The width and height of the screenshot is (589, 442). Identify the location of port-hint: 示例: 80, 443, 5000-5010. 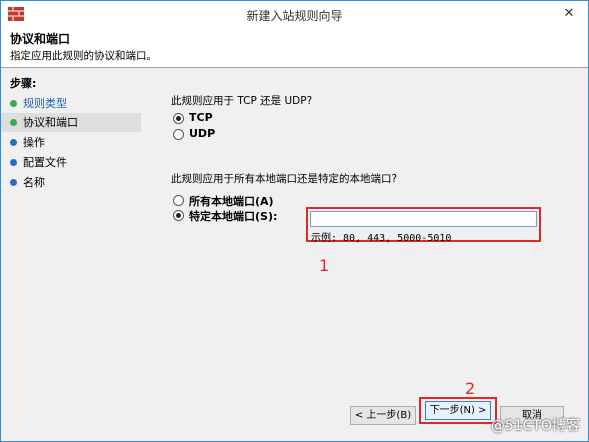
(381, 238).